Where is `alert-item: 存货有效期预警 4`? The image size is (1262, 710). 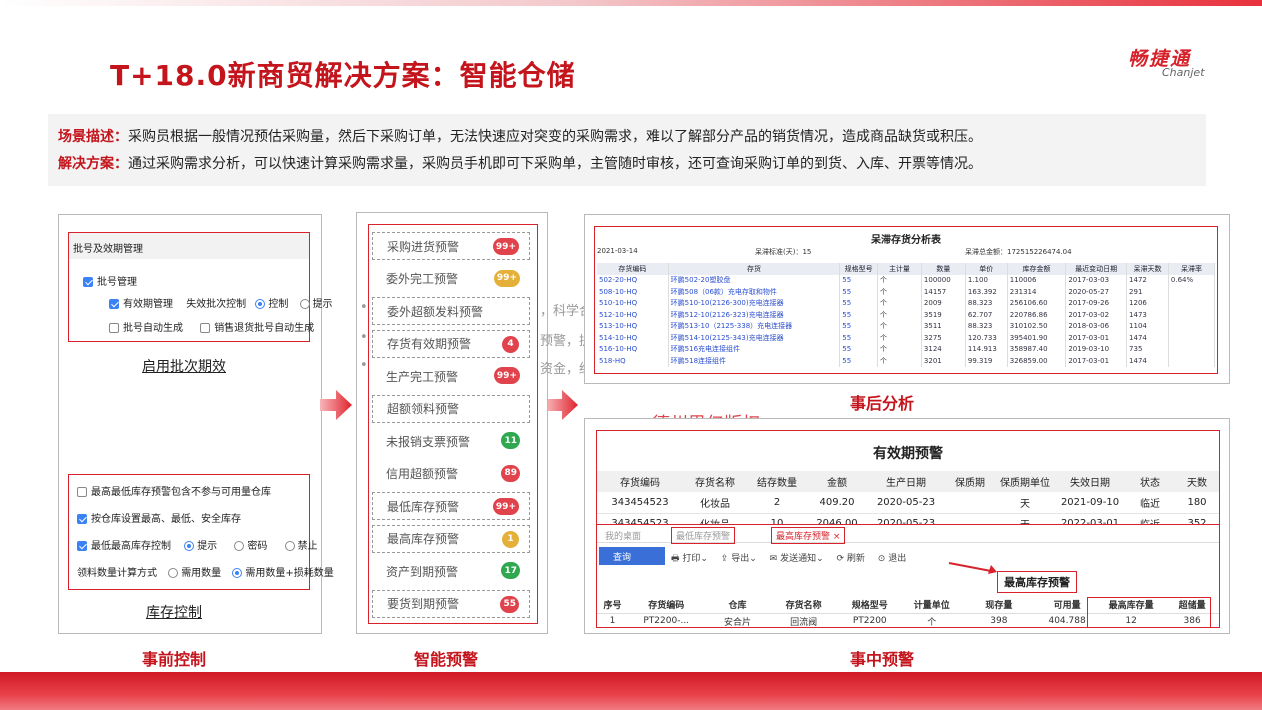 alert-item: 存货有效期预警 4 is located at coordinates (451, 343).